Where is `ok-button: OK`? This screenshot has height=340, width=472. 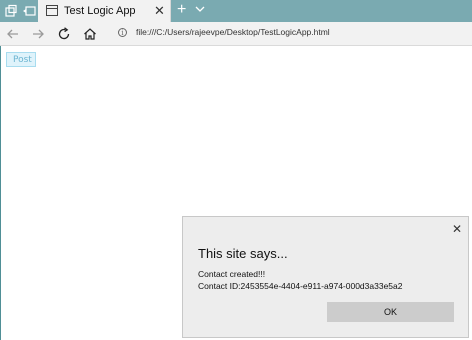
ok-button: OK is located at coordinates (390, 312).